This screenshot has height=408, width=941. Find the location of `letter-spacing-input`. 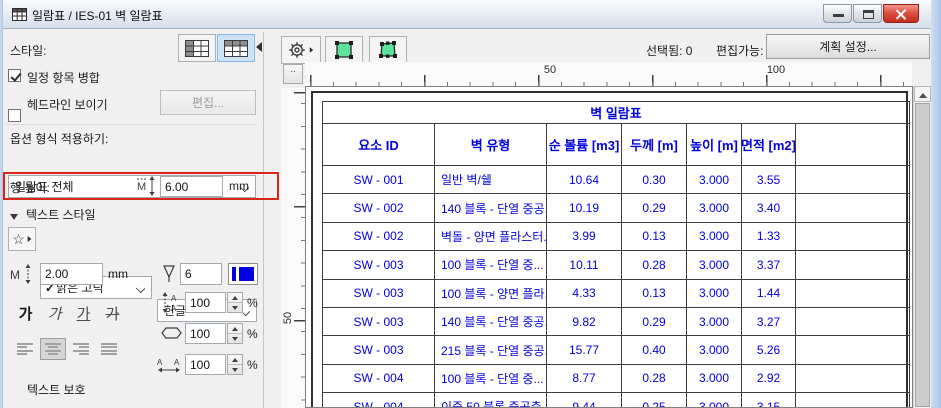

letter-spacing-input is located at coordinates (205, 364).